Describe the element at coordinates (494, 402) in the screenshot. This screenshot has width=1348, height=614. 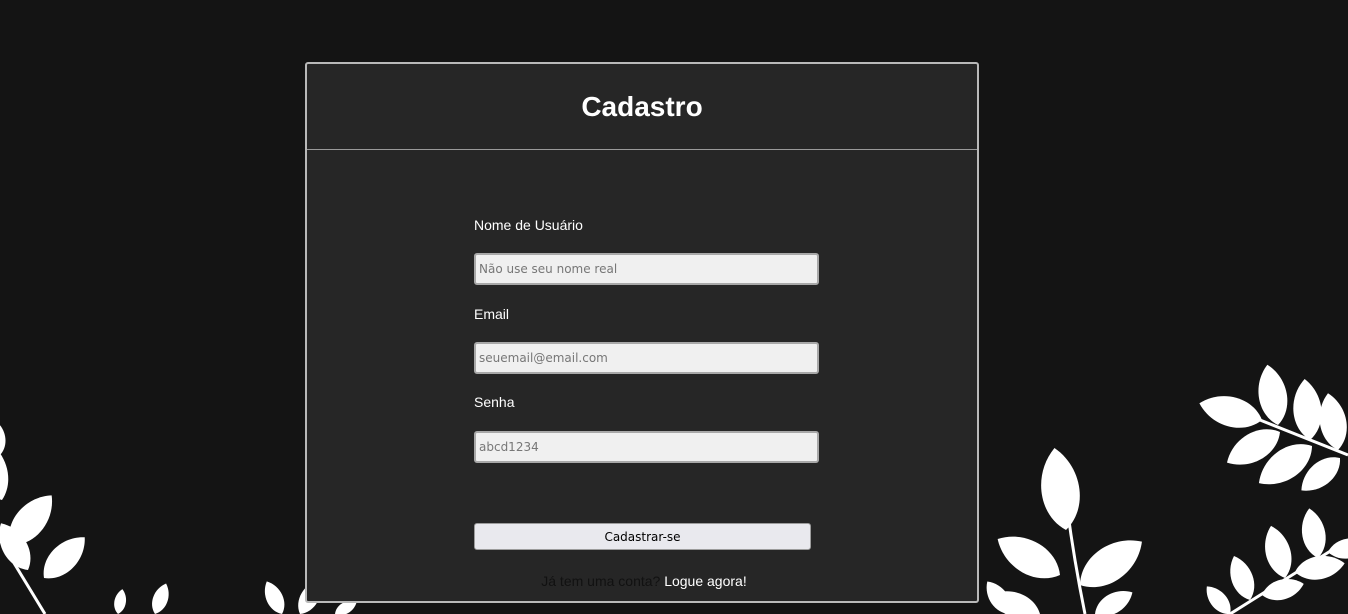
I see `password-label: Senha` at that location.